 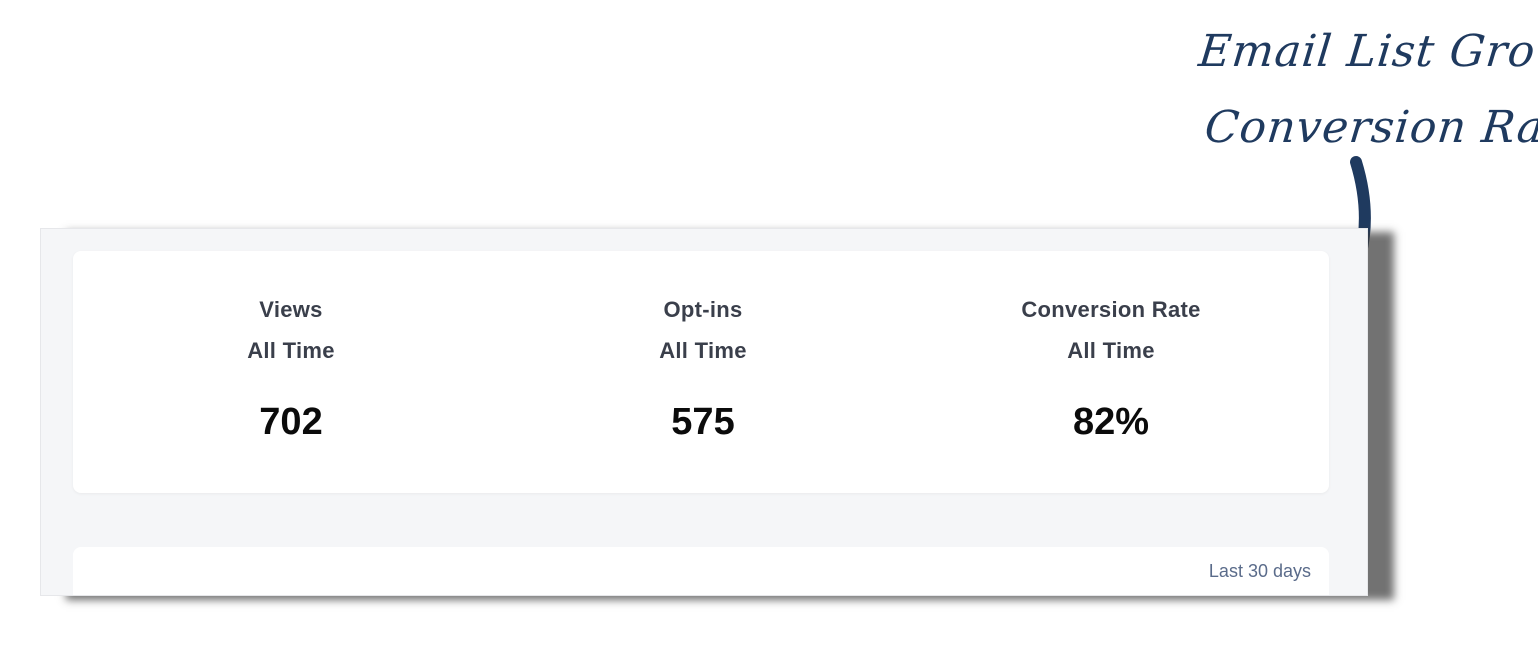 What do you see at coordinates (1111, 309) in the screenshot?
I see `stat-label: Conversion Rate` at bounding box center [1111, 309].